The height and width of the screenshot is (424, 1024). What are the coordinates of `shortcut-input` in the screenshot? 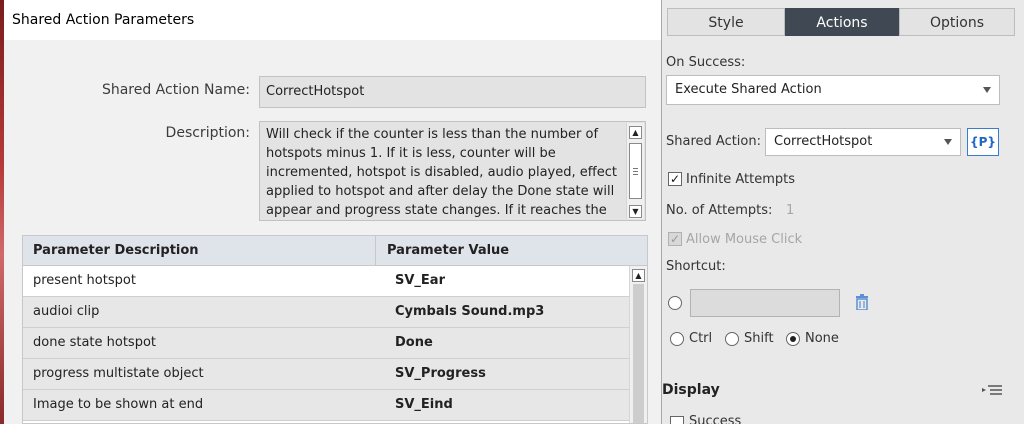 It's located at (765, 303).